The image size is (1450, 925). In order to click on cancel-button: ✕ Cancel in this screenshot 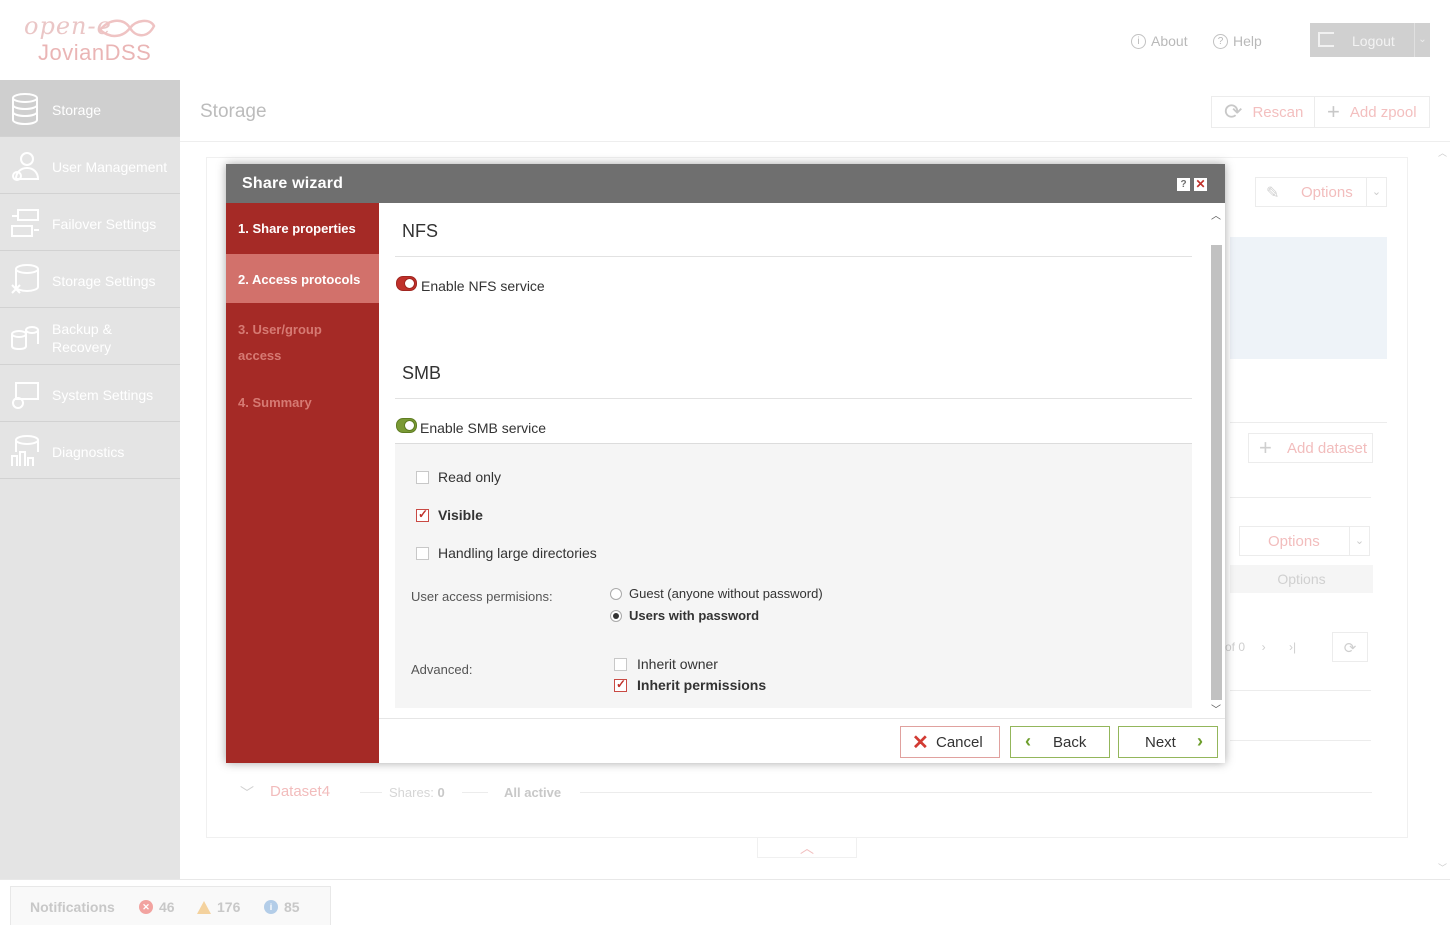, I will do `click(950, 742)`.